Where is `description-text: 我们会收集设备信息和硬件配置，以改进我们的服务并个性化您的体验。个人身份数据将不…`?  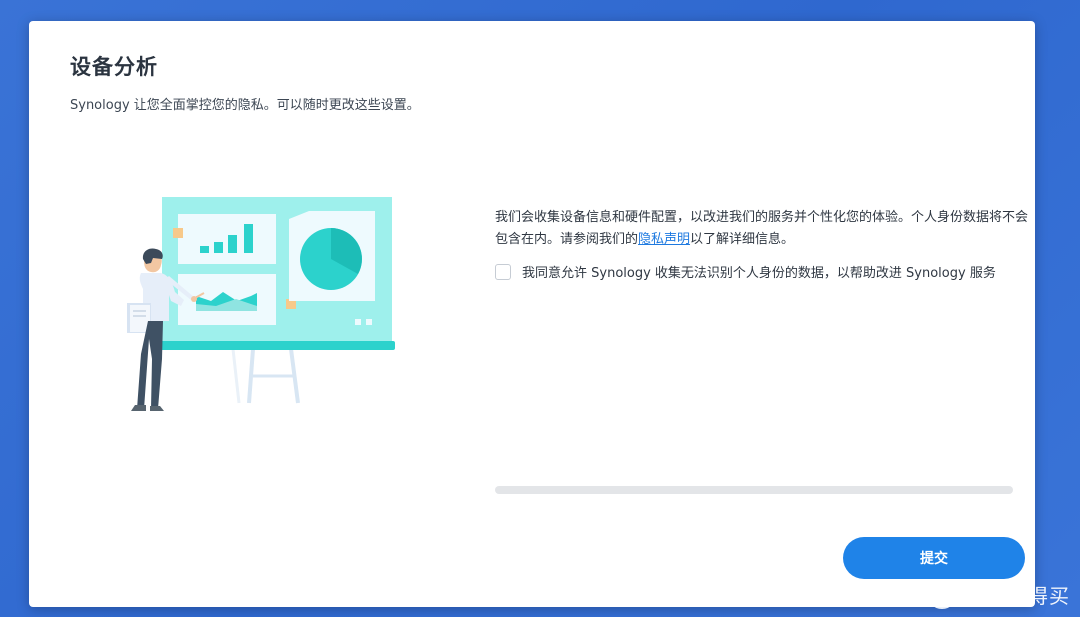 description-text: 我们会收集设备信息和硬件配置，以改进我们的服务并个性化您的体验。个人身份数据将不… is located at coordinates (762, 229).